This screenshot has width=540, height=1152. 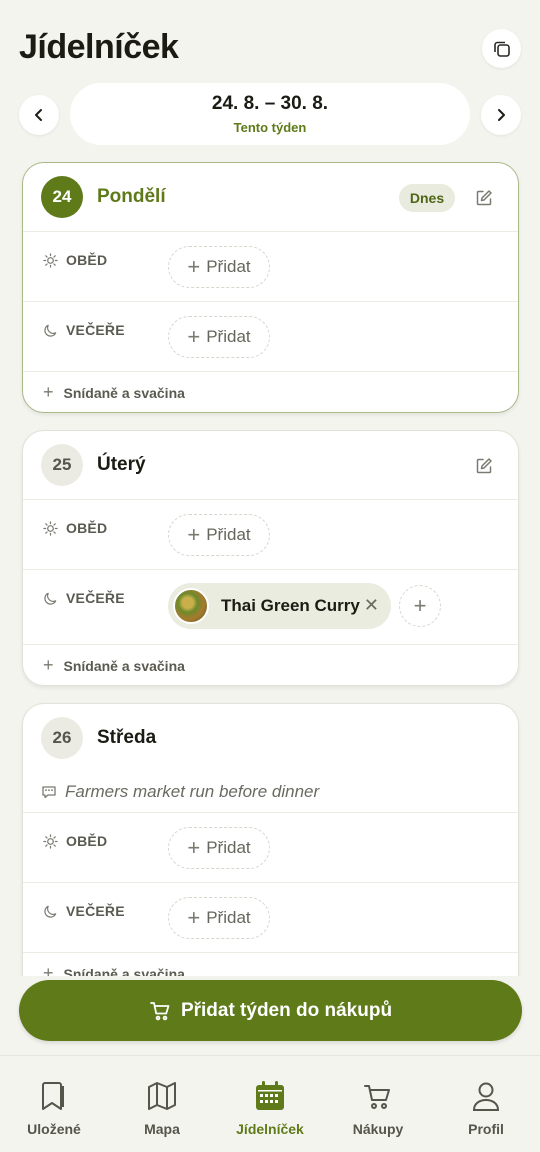 I want to click on nav-label: Profil, so click(x=486, y=1129).